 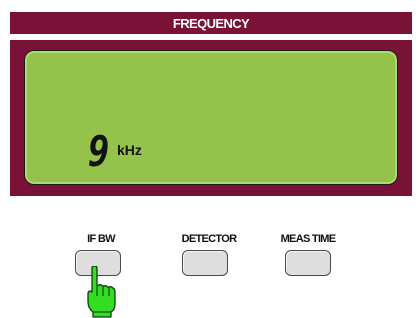 I want to click on panel-title: FREQUENCY, so click(x=211, y=23).